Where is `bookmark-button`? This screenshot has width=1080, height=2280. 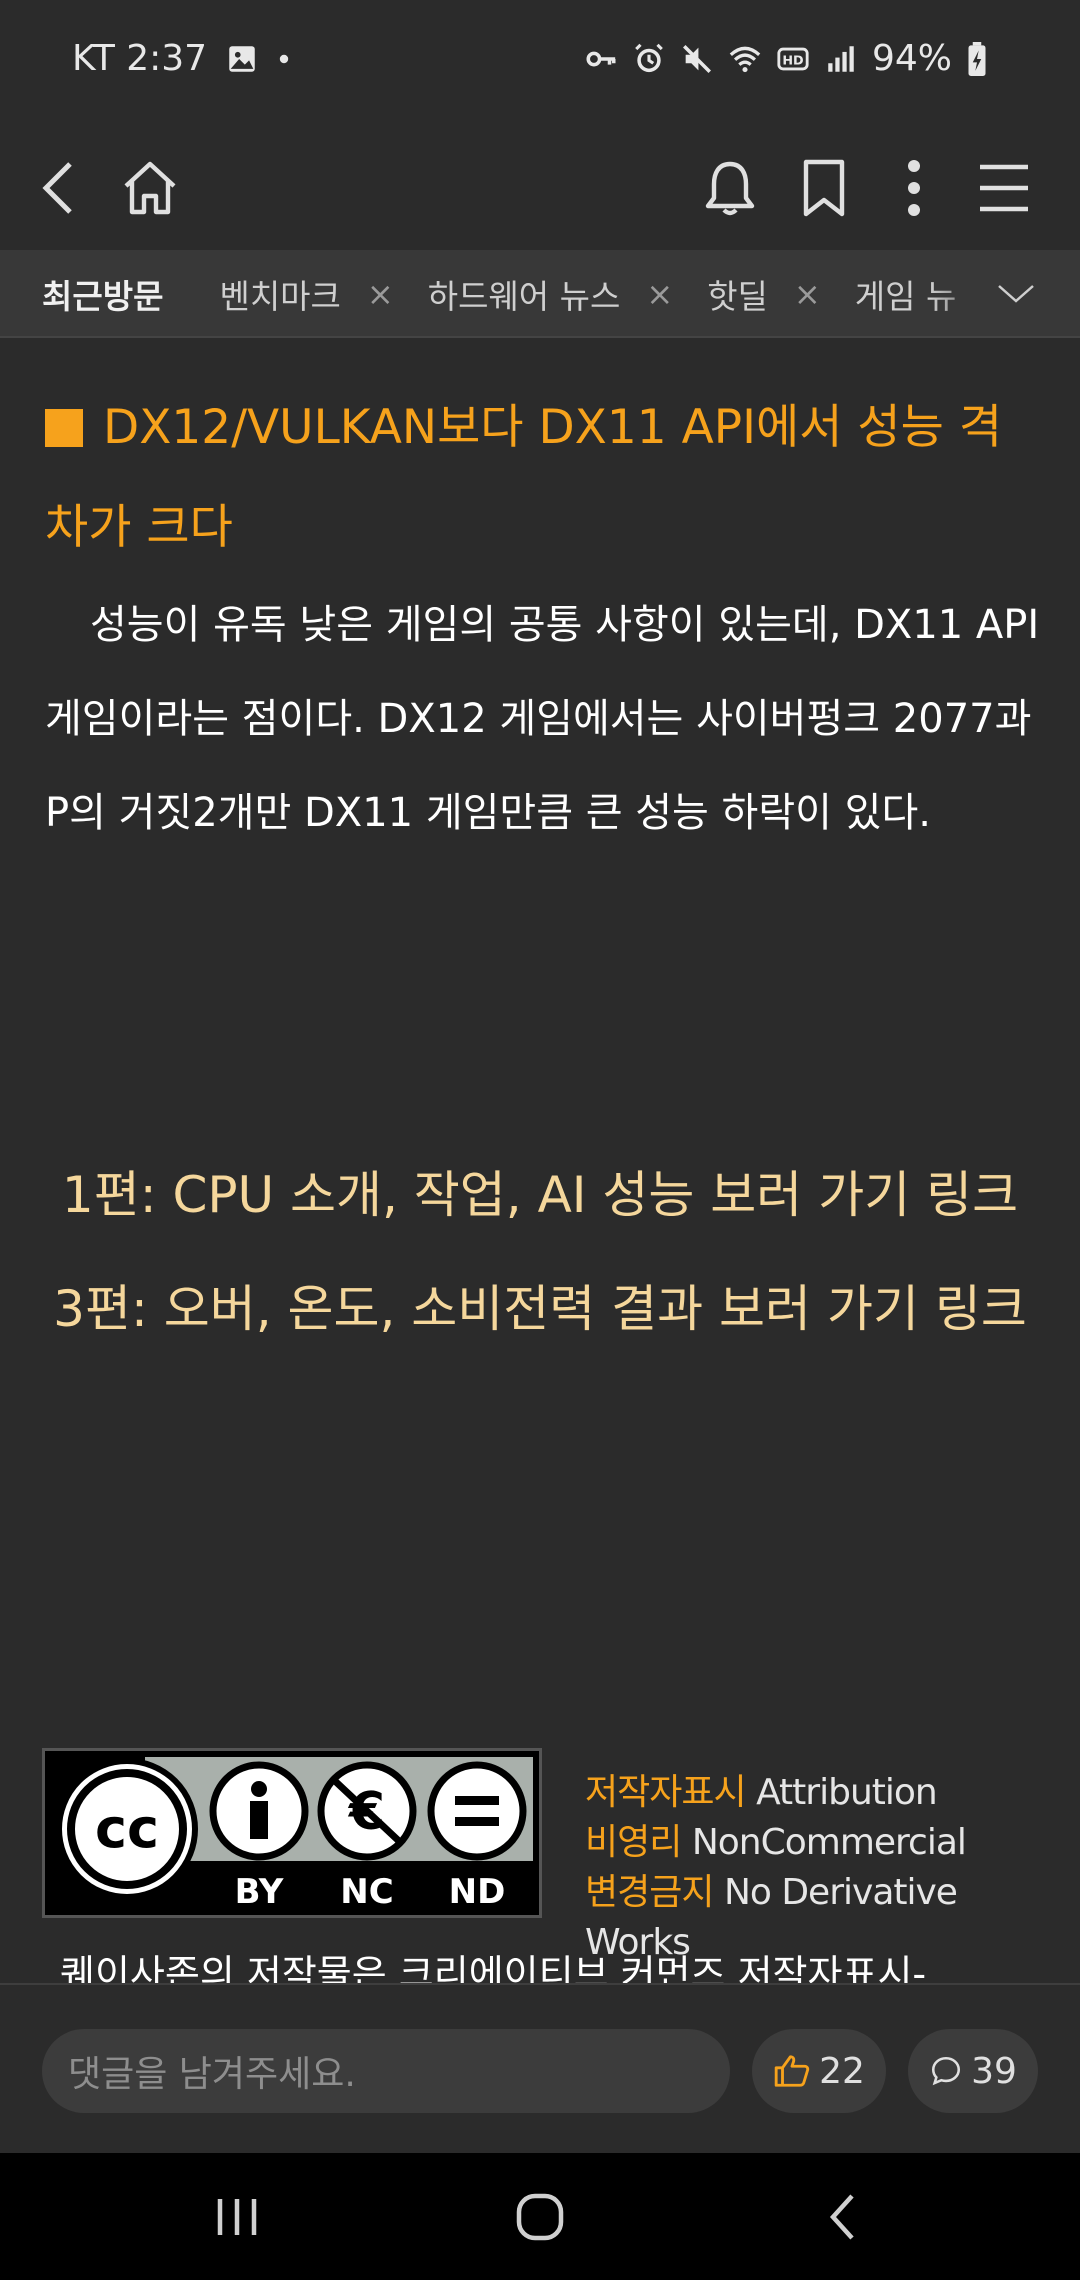
bookmark-button is located at coordinates (824, 188).